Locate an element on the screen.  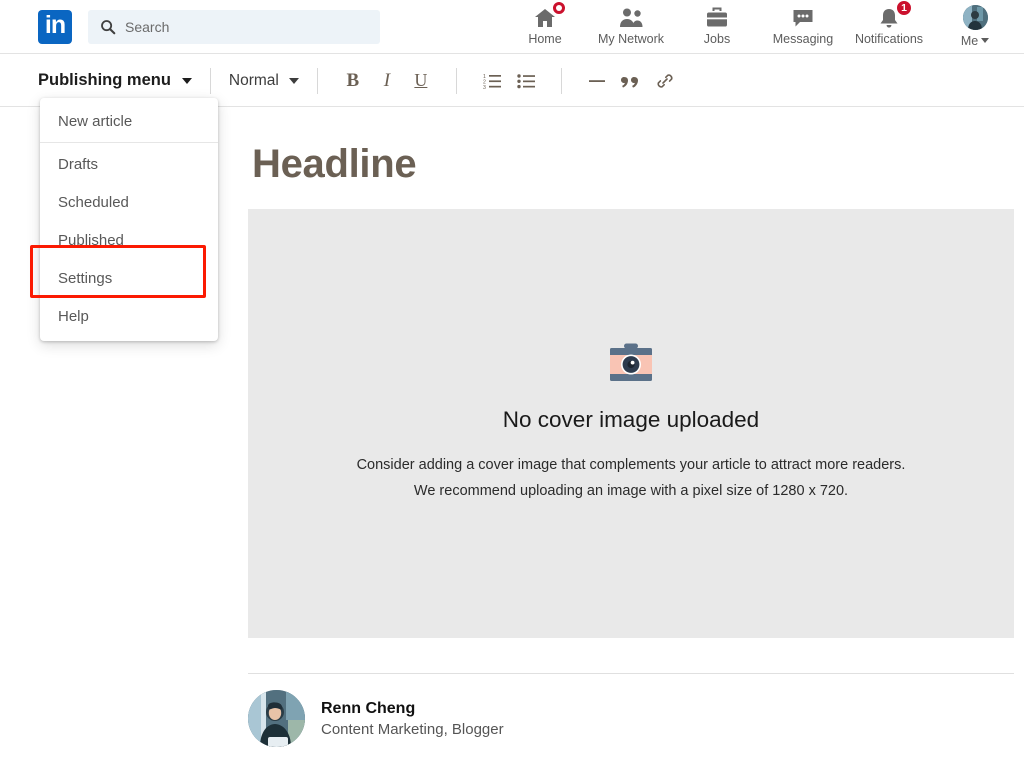
nav-item-me: Me is located at coordinates (975, 27).